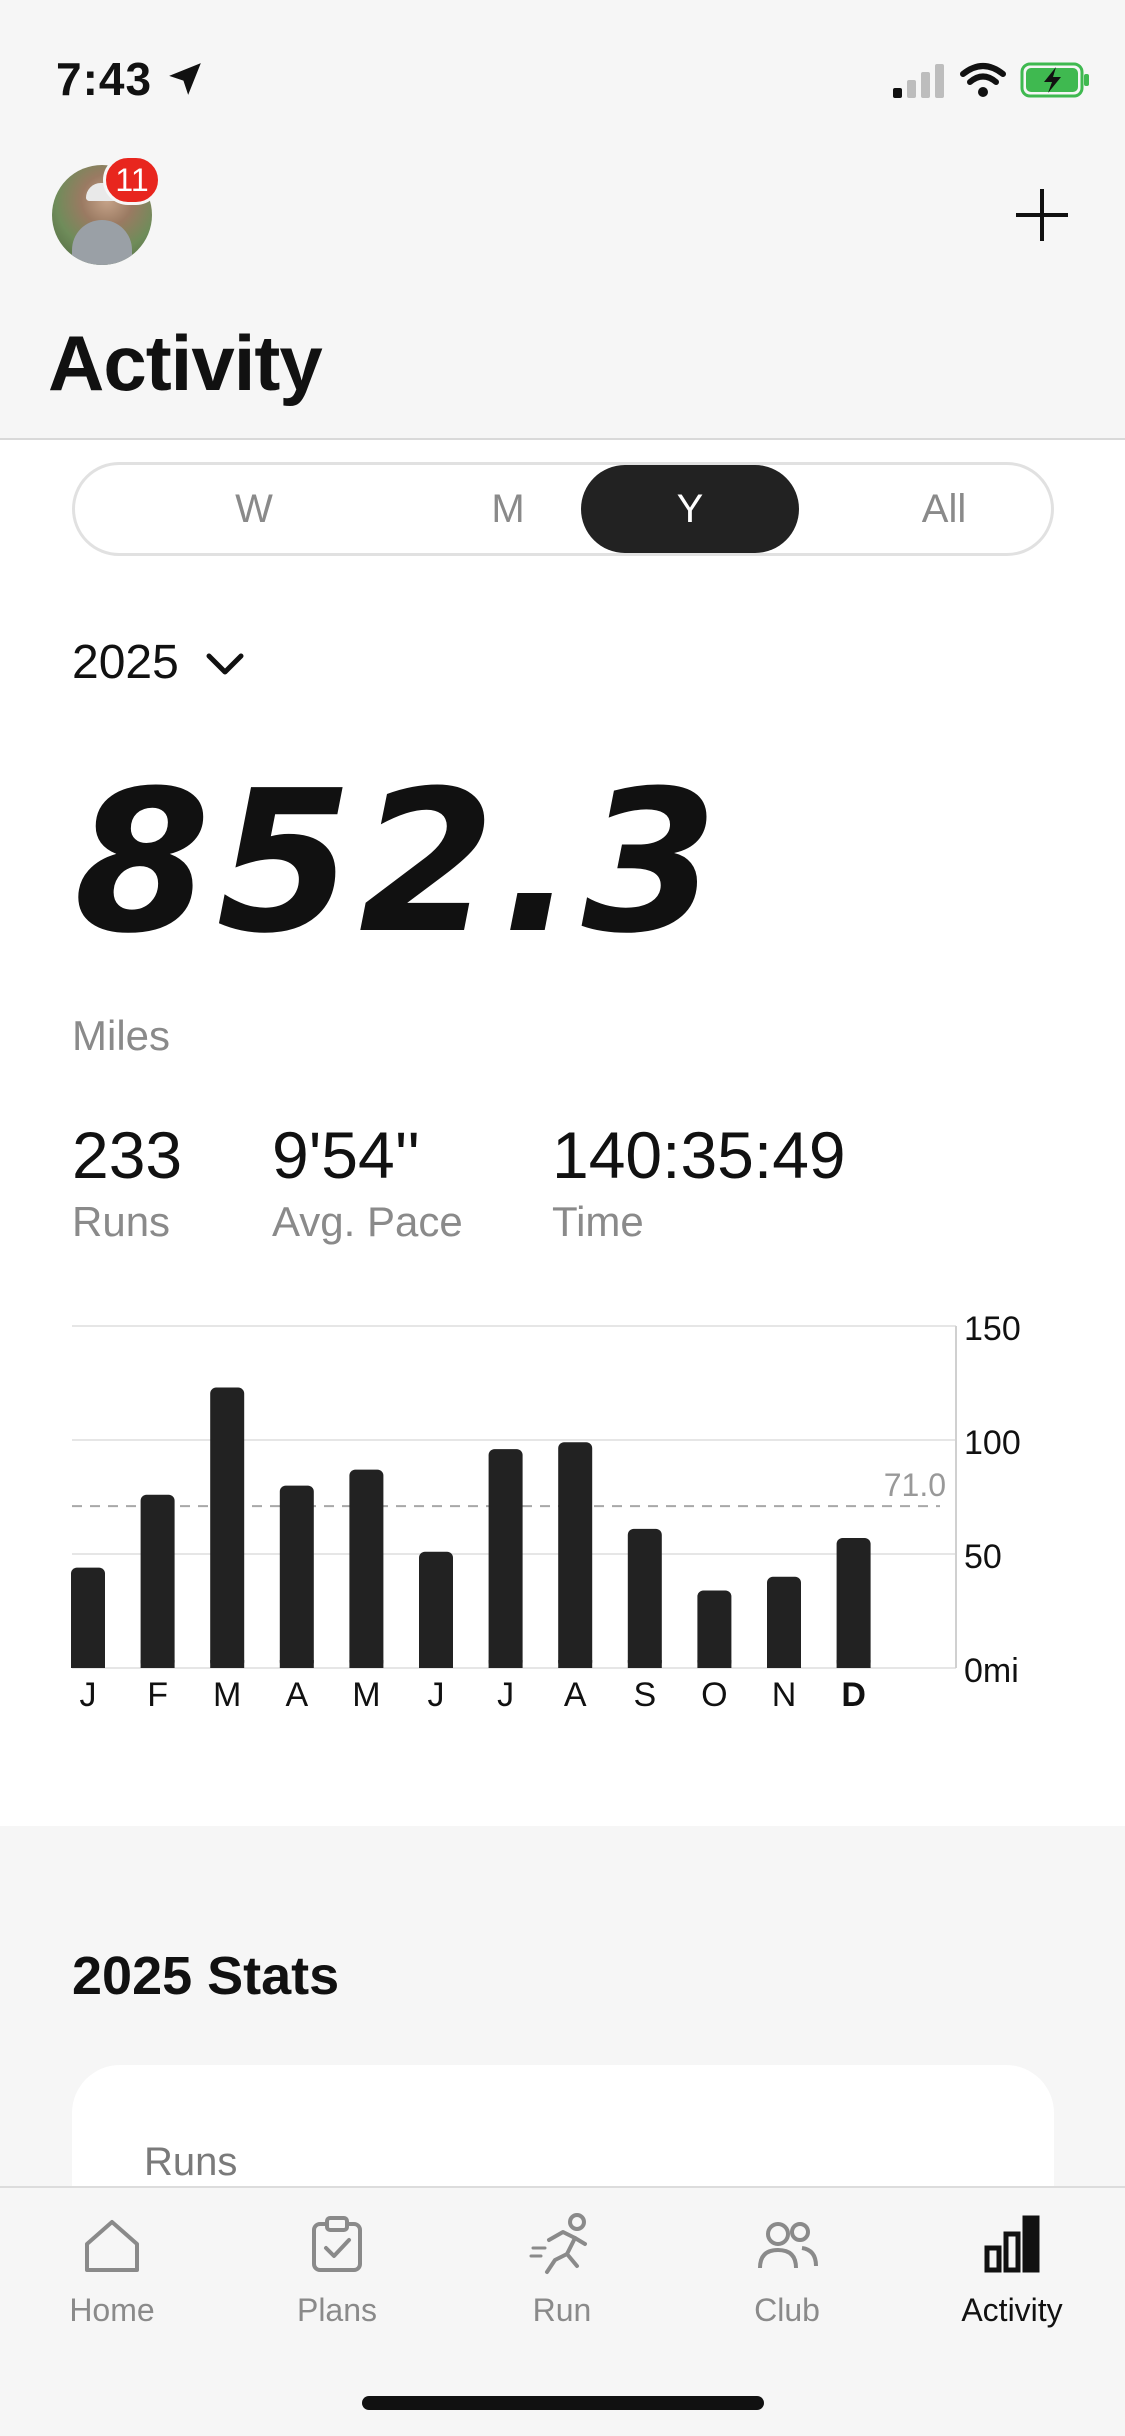 The image size is (1125, 2436). I want to click on clipboard-check-icon, so click(337, 2244).